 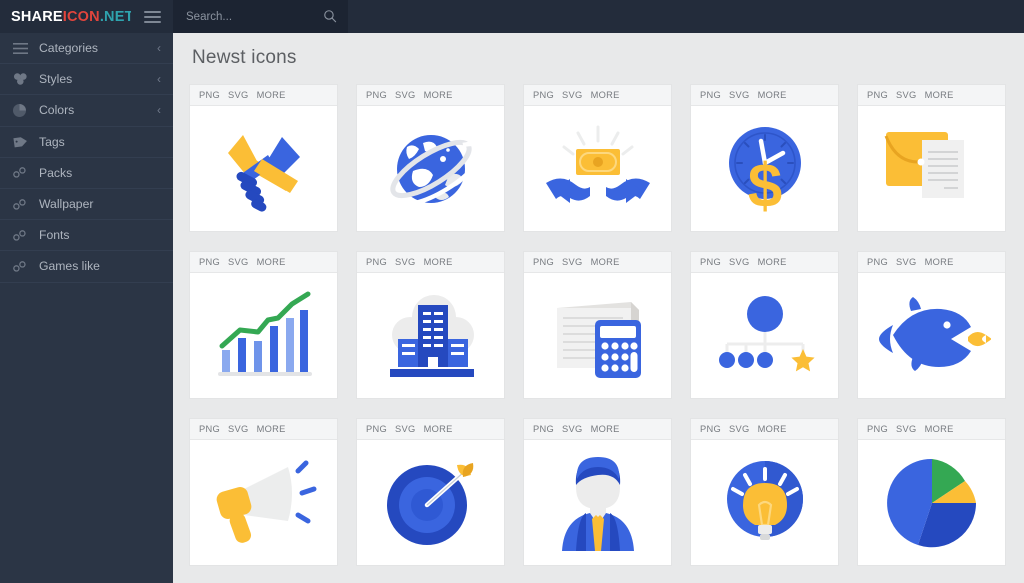 What do you see at coordinates (253, 16) in the screenshot?
I see `search-input` at bounding box center [253, 16].